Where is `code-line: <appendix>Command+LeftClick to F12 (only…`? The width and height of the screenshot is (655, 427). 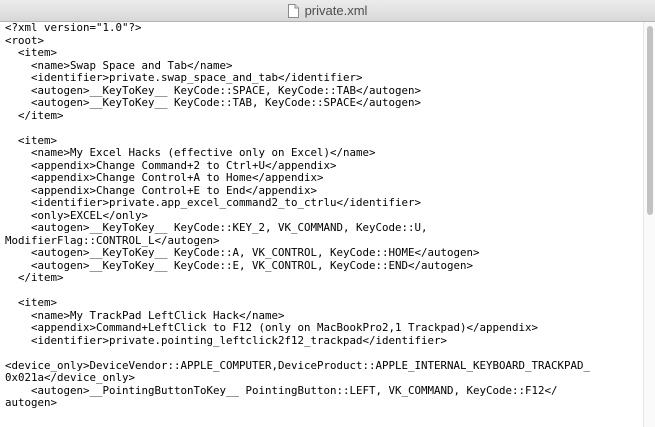 code-line: <appendix>Command+LeftClick to F12 (only… is located at coordinates (272, 327).